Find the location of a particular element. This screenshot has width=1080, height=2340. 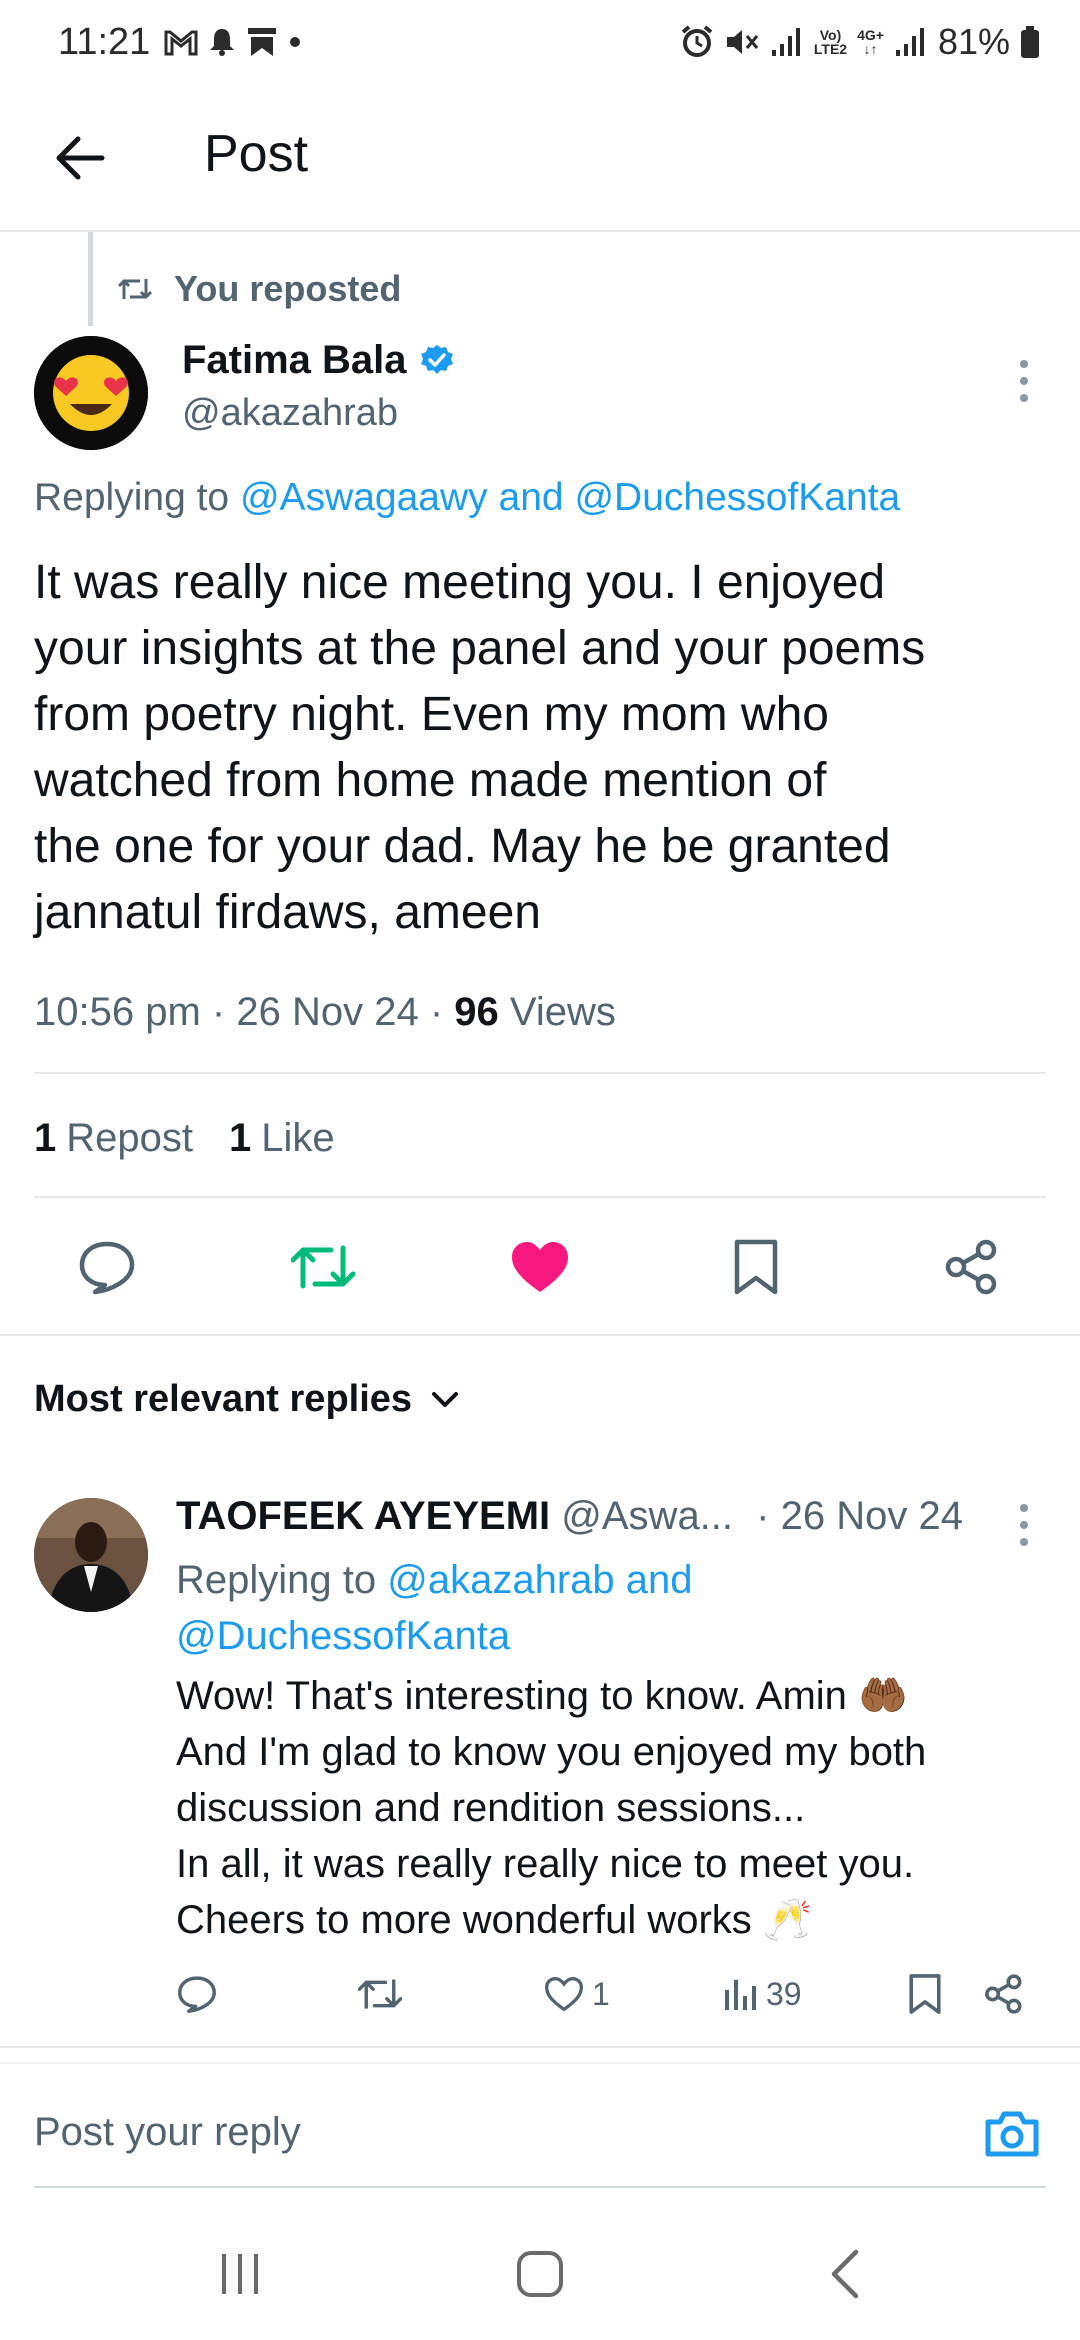

like-label: Like is located at coordinates (298, 1138).